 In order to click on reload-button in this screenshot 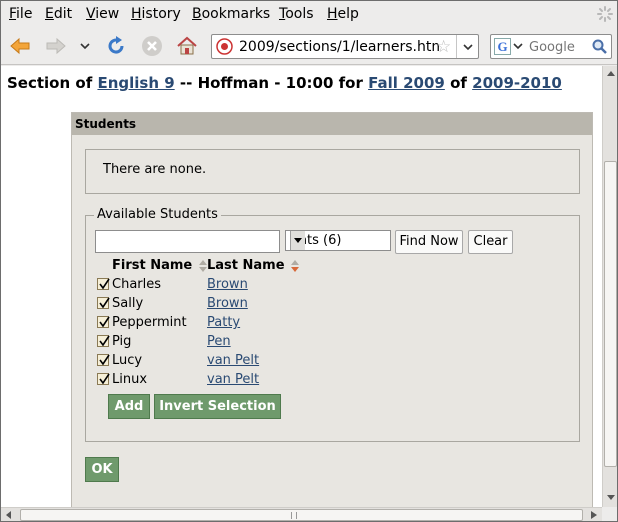, I will do `click(116, 46)`.